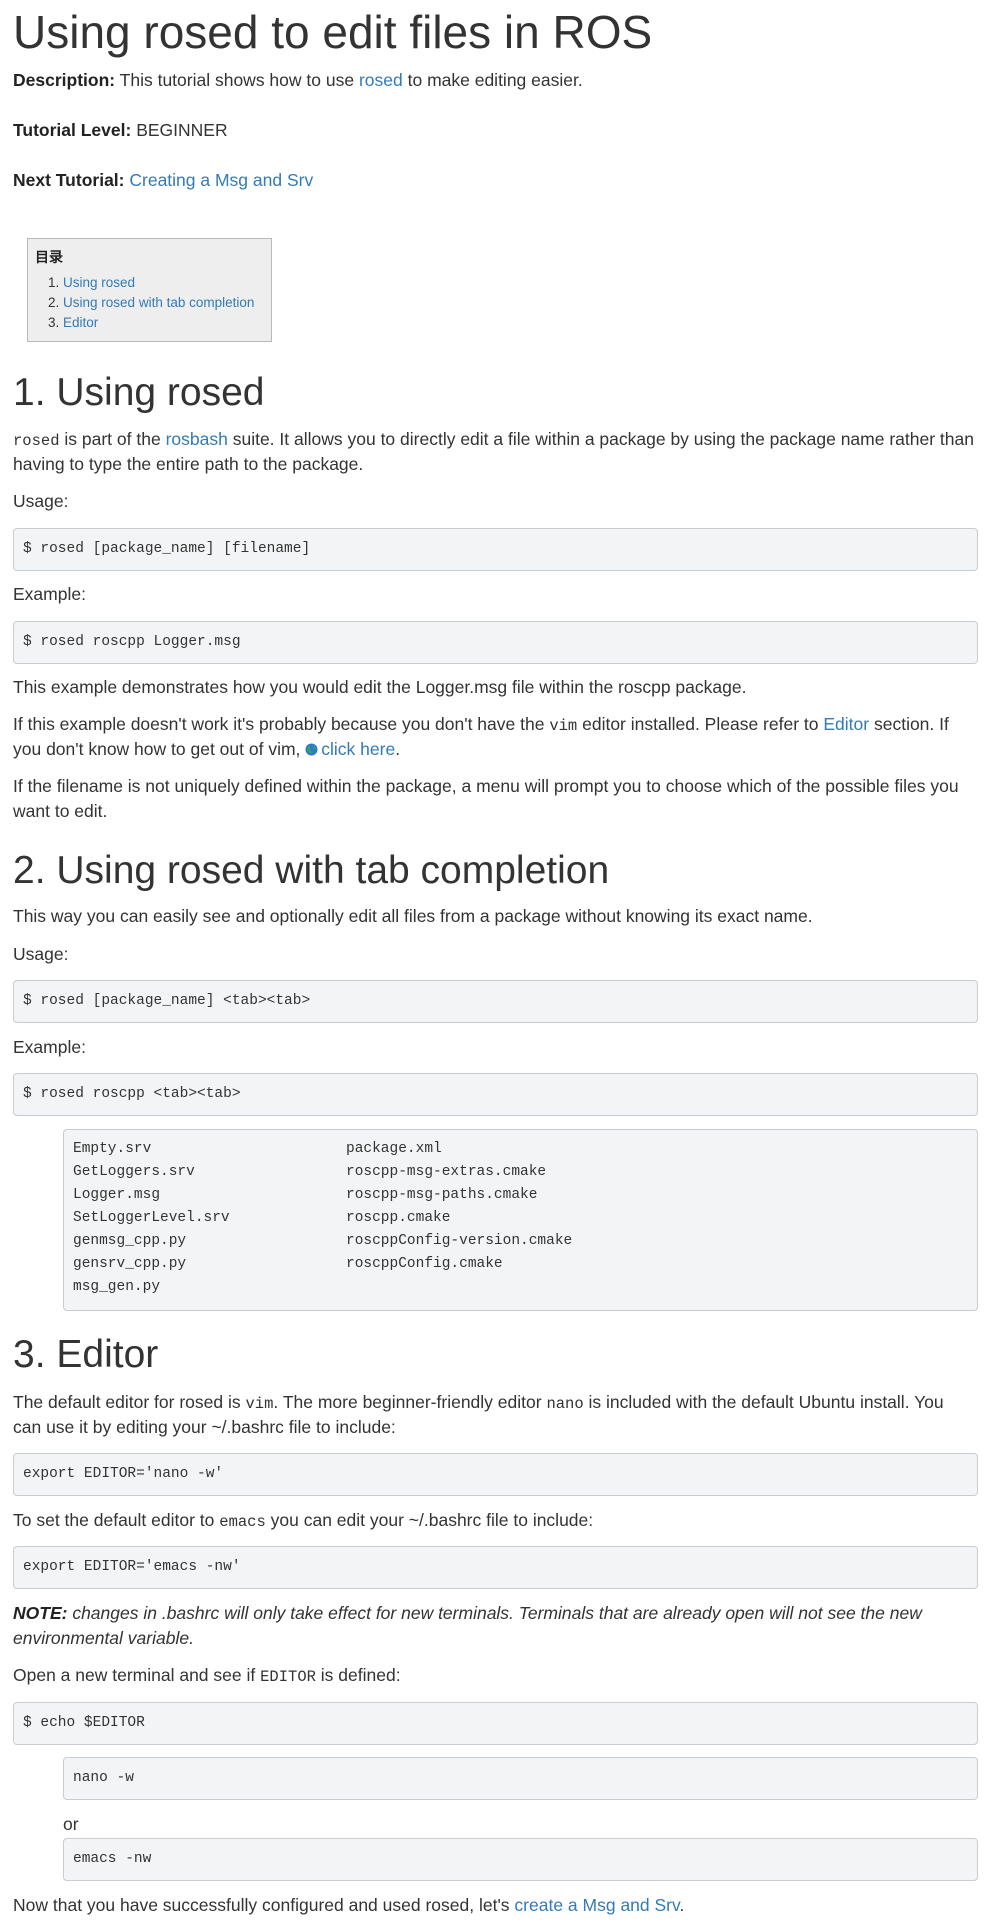 Image resolution: width=991 pixels, height=1923 pixels. What do you see at coordinates (64, 80) in the screenshot?
I see `description-label: Description:` at bounding box center [64, 80].